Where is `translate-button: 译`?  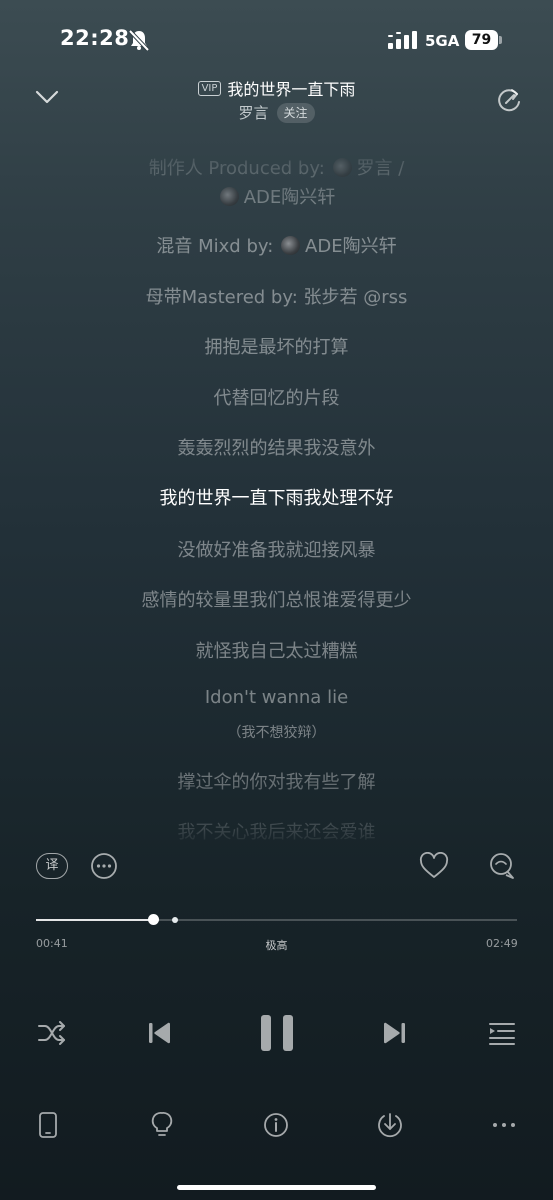 translate-button: 译 is located at coordinates (52, 866).